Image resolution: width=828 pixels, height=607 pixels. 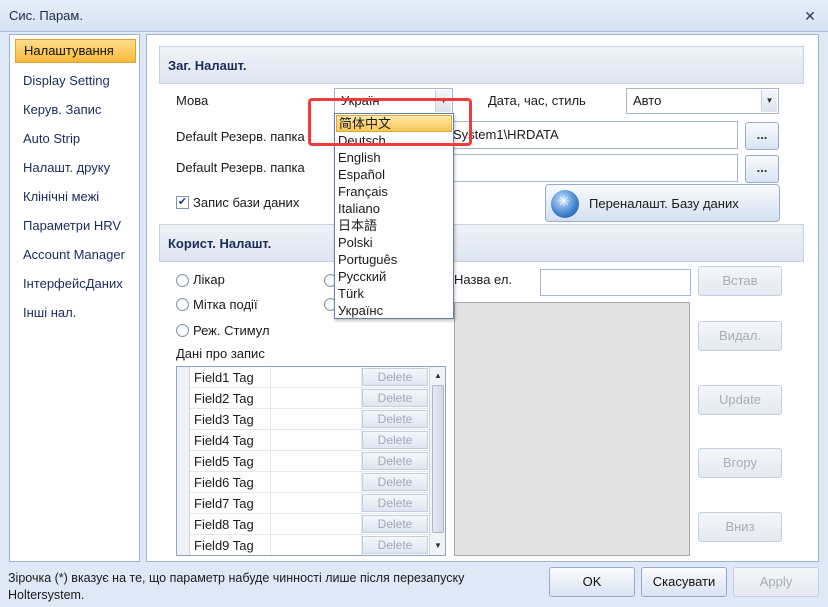 I want to click on table-row: Field7 Tag Delete, so click(x=303, y=503).